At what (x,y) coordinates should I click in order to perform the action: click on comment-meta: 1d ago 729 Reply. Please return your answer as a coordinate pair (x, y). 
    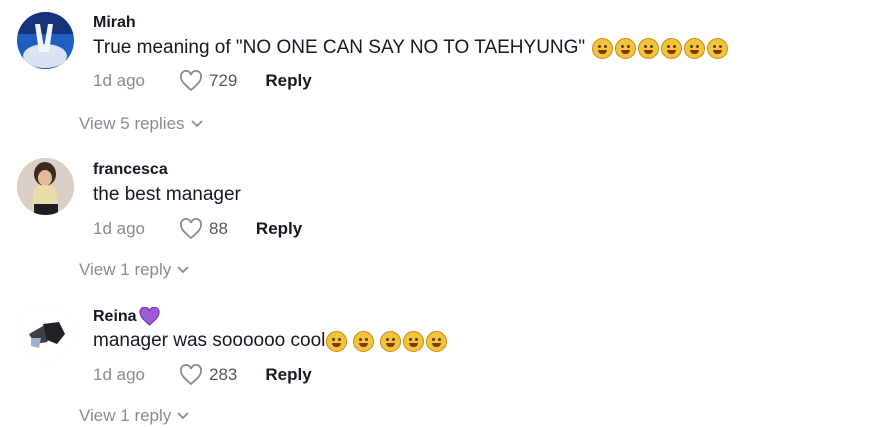
    Looking at the image, I should click on (202, 81).